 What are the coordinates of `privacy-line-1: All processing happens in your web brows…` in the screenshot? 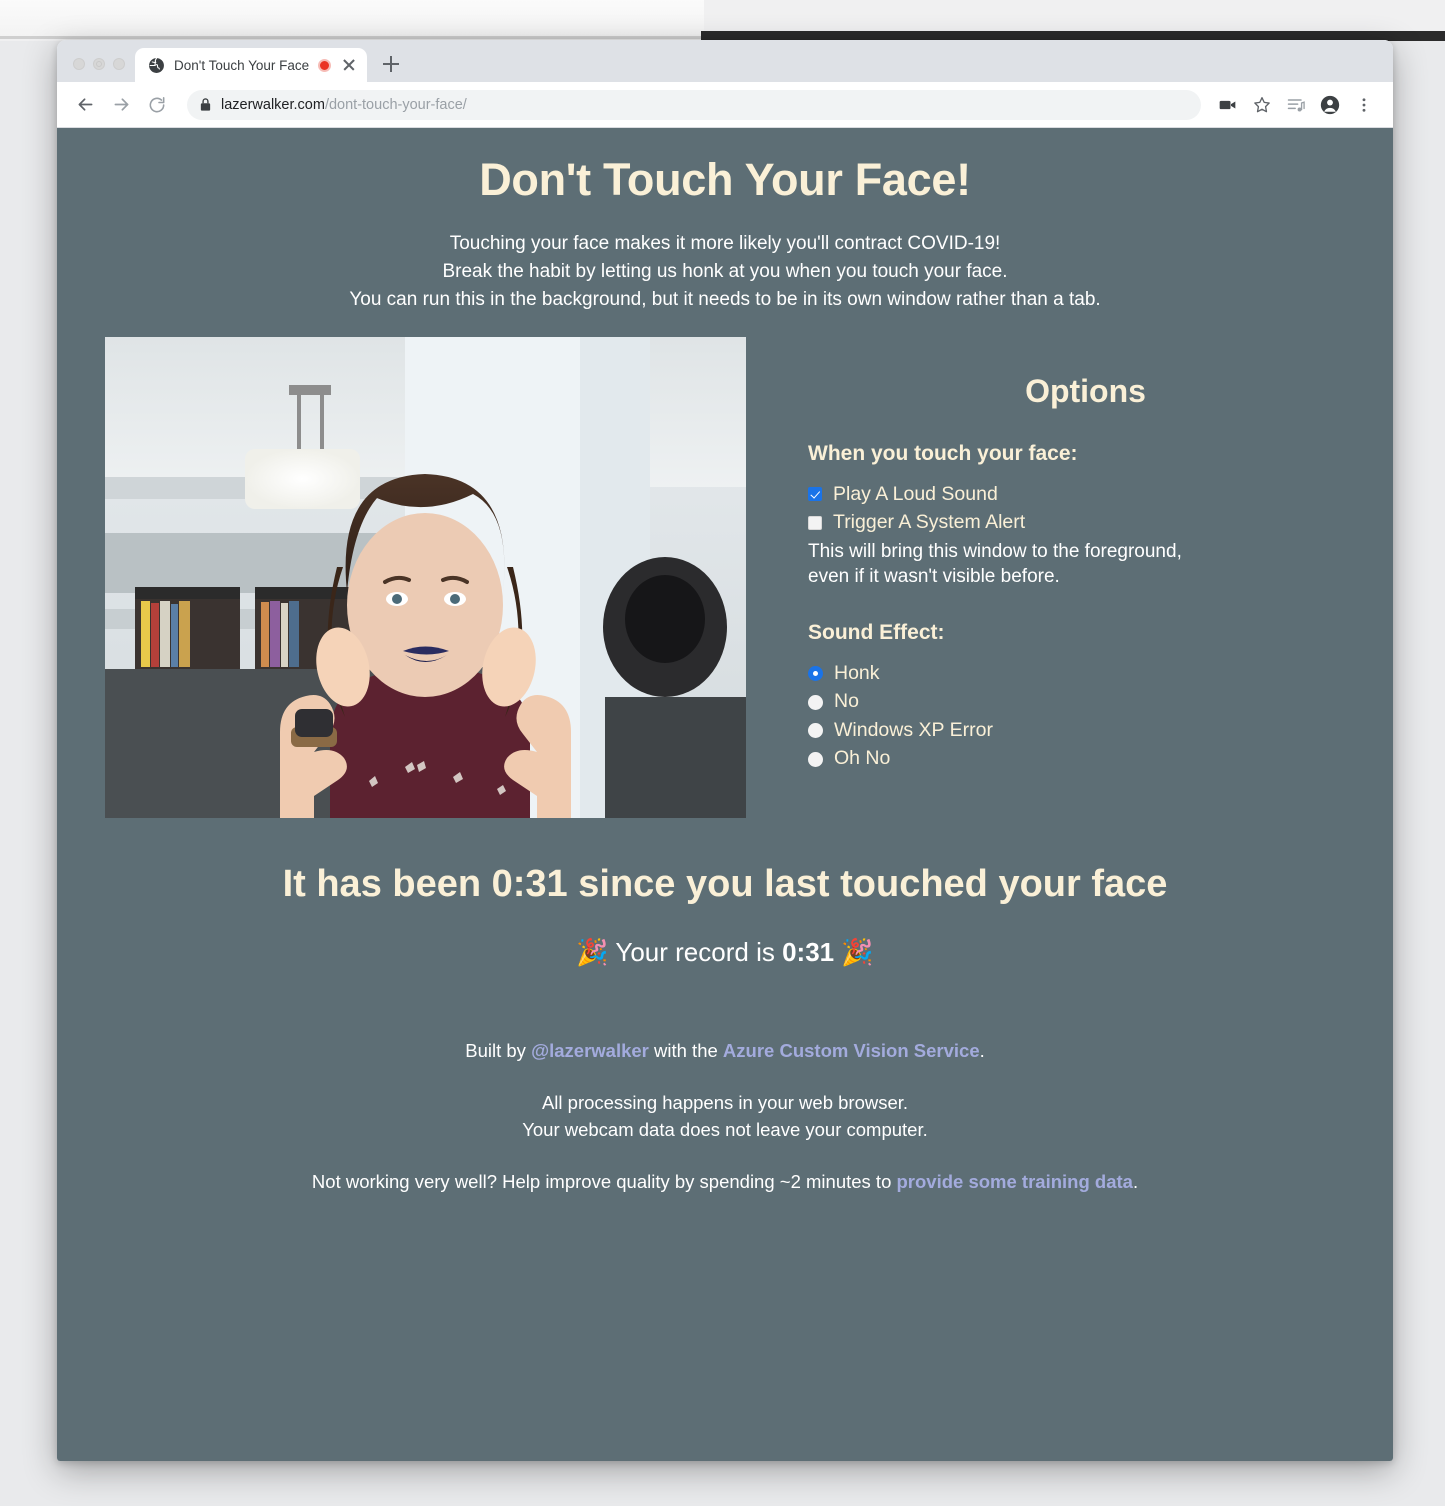 It's located at (725, 1103).